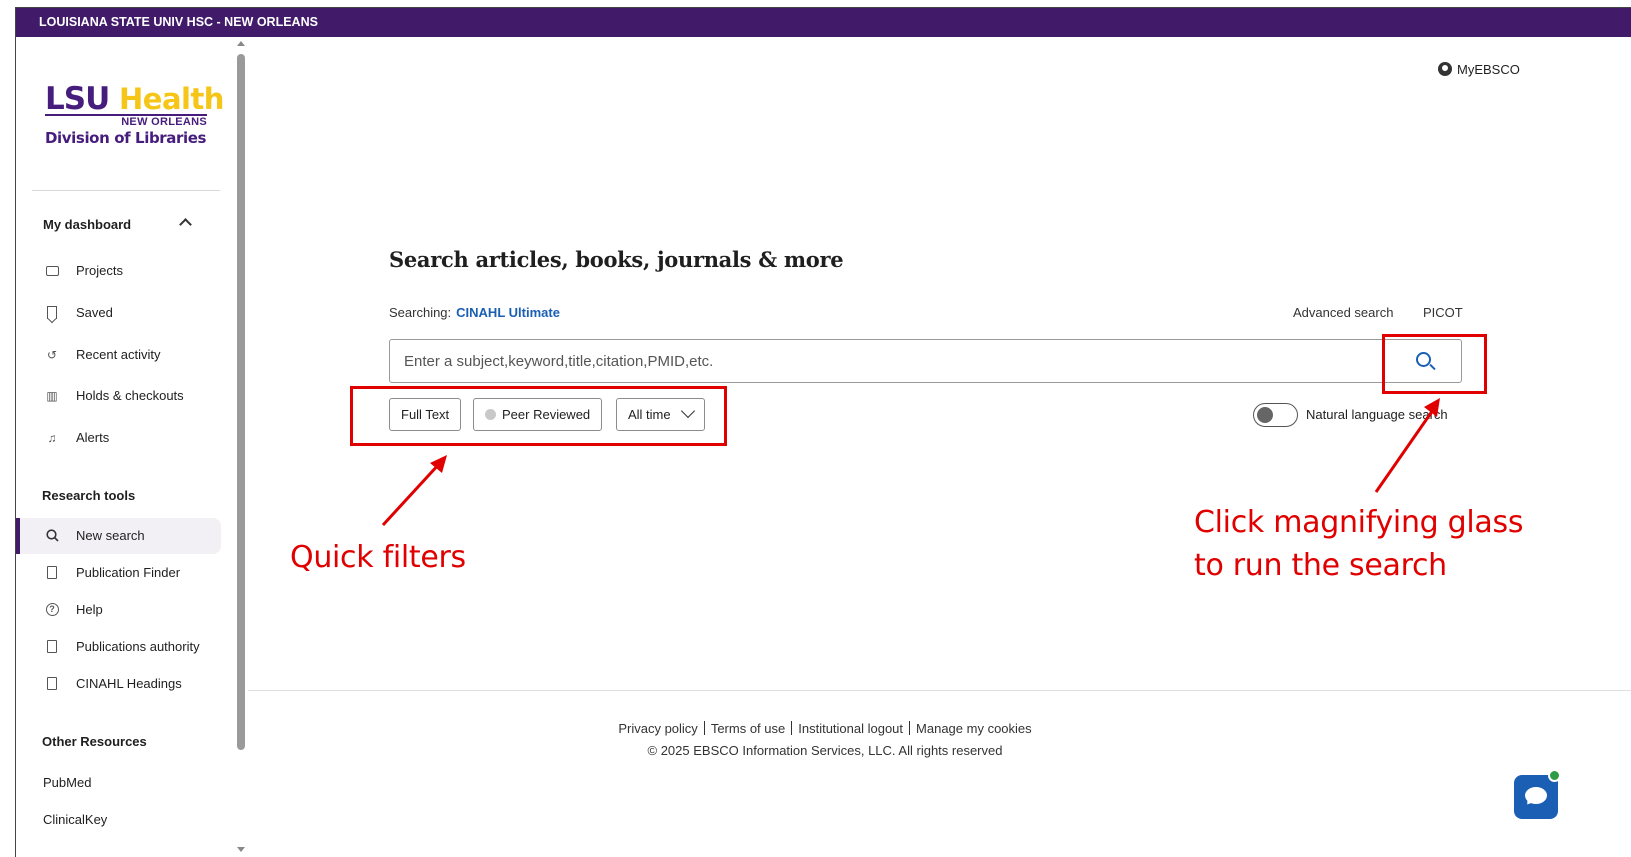 This screenshot has height=857, width=1631. Describe the element at coordinates (89, 495) in the screenshot. I see `research-tools-heading: Research tools` at that location.